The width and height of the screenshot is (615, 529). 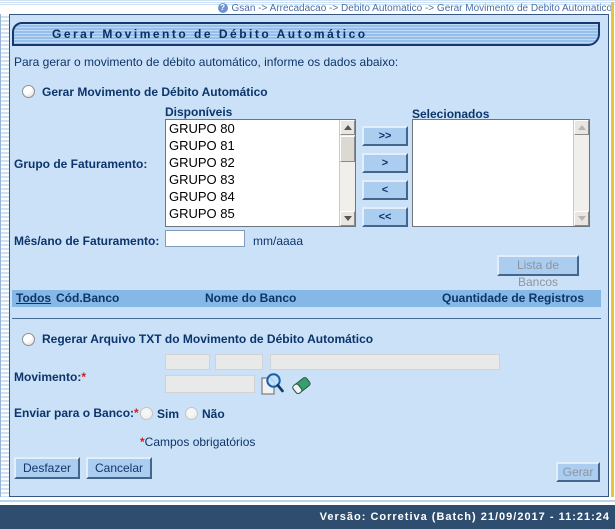 What do you see at coordinates (307, 501) in the screenshot?
I see `footer-divider` at bounding box center [307, 501].